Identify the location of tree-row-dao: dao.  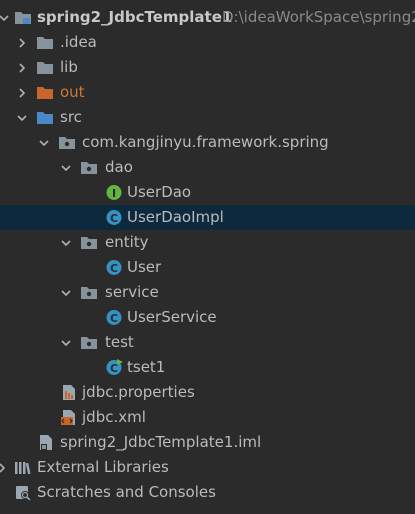
(207, 167).